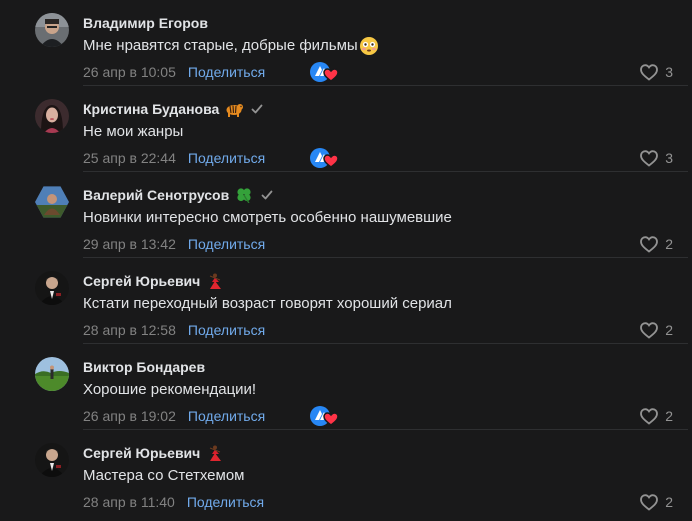 This screenshot has height=521, width=692. I want to click on comment-meta: 25 апр в 22:44 Поделиться, so click(174, 158).